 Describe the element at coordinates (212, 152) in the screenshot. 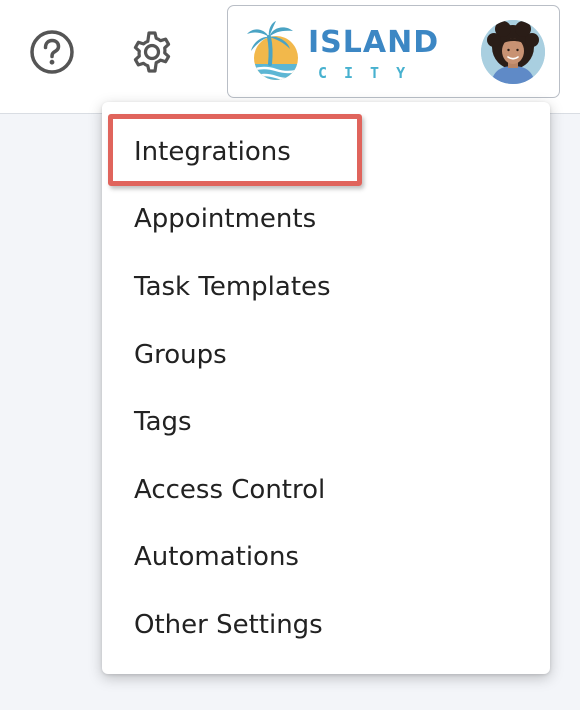

I see `menu-item-integrations: Integrations` at that location.